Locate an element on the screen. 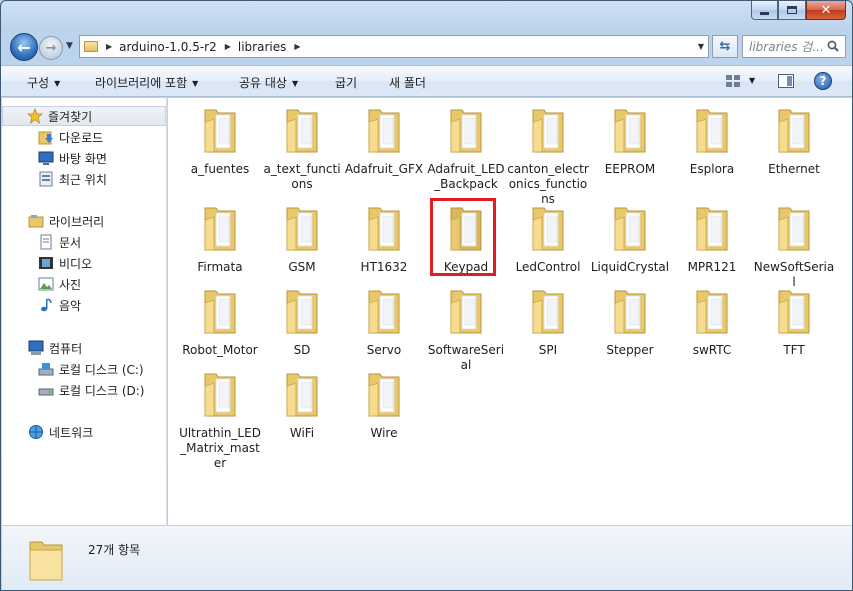  forward-button: → is located at coordinates (51, 48).